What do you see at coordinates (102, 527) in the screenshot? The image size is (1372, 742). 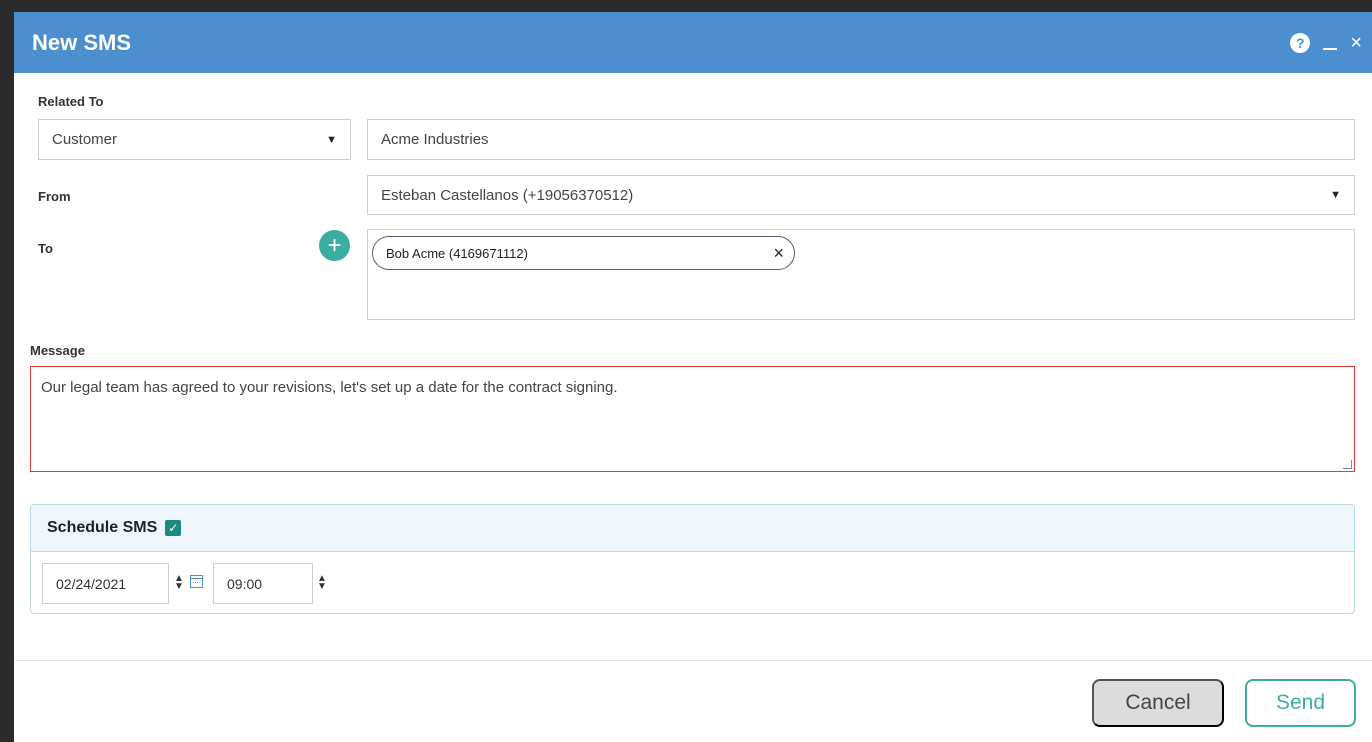 I see `schedule-sms-label: Schedule SMS` at bounding box center [102, 527].